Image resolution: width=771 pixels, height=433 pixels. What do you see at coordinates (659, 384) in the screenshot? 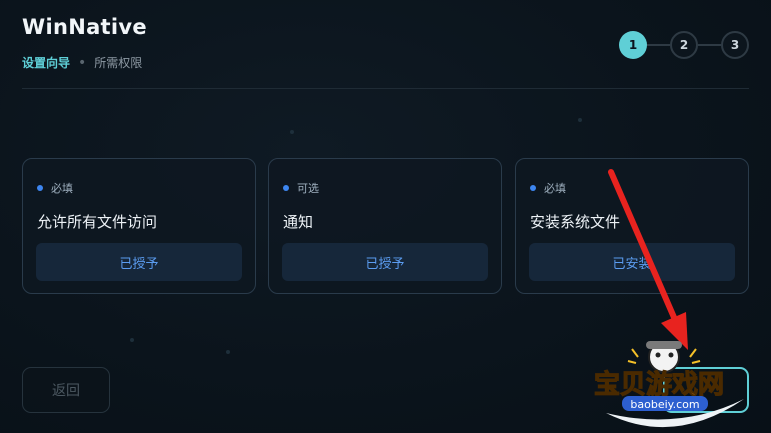
I see `watermark-text: 宝贝游戏网` at bounding box center [659, 384].